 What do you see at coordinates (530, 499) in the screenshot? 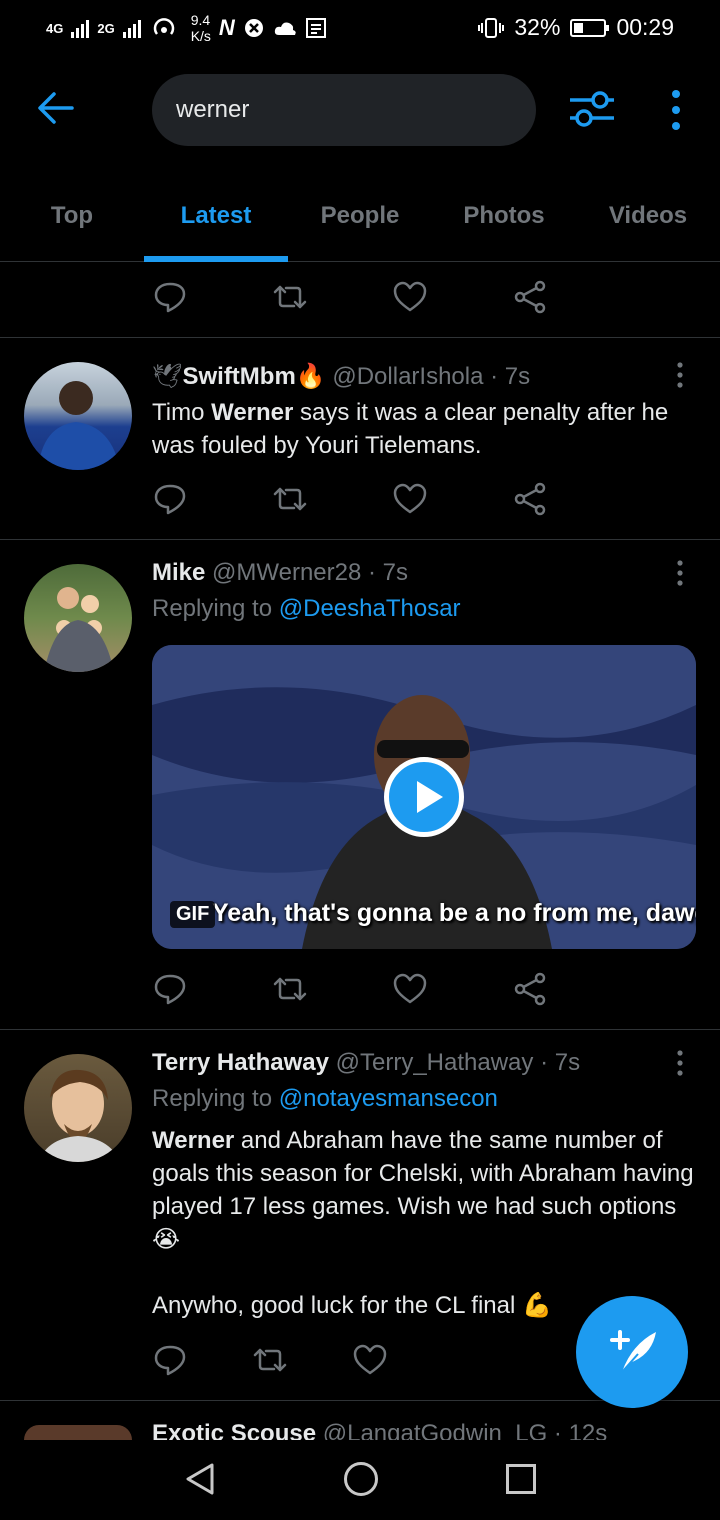
I see `share-icon` at bounding box center [530, 499].